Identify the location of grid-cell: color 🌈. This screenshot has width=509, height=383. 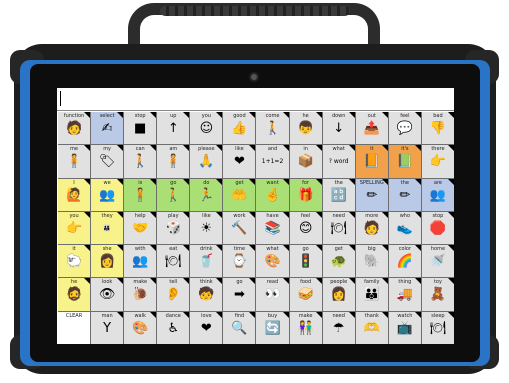
(404, 261).